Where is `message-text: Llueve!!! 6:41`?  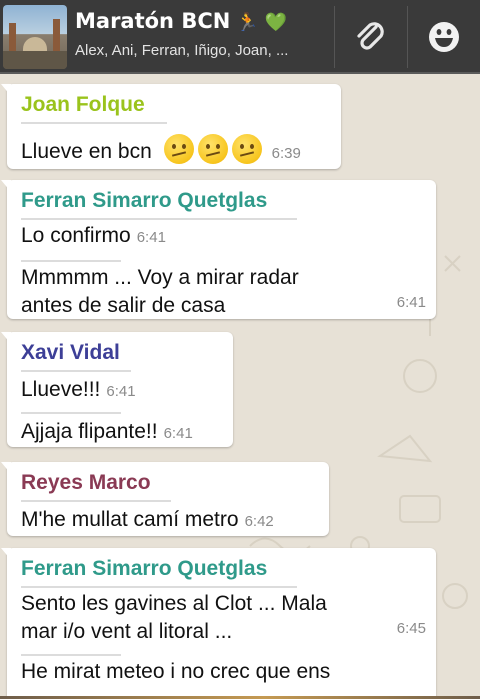
message-text: Llueve!!! 6:41 is located at coordinates (122, 391).